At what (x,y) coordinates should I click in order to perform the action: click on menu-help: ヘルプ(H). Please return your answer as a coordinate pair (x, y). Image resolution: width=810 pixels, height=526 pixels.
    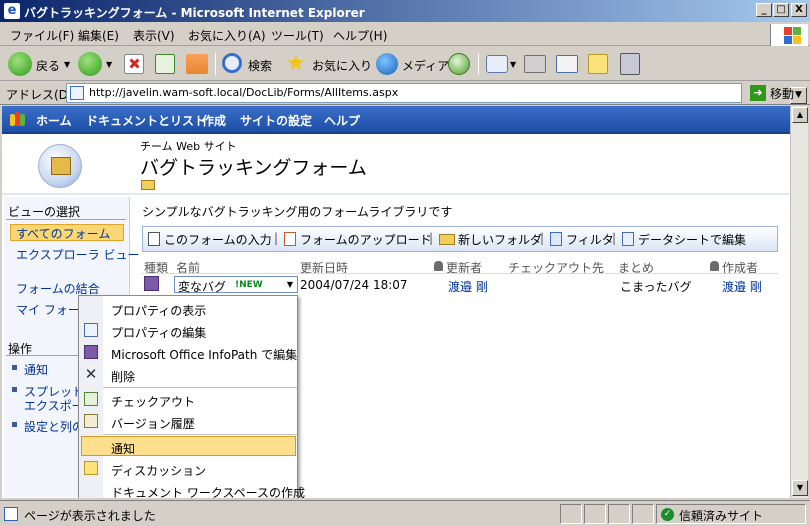
    Looking at the image, I should click on (360, 35).